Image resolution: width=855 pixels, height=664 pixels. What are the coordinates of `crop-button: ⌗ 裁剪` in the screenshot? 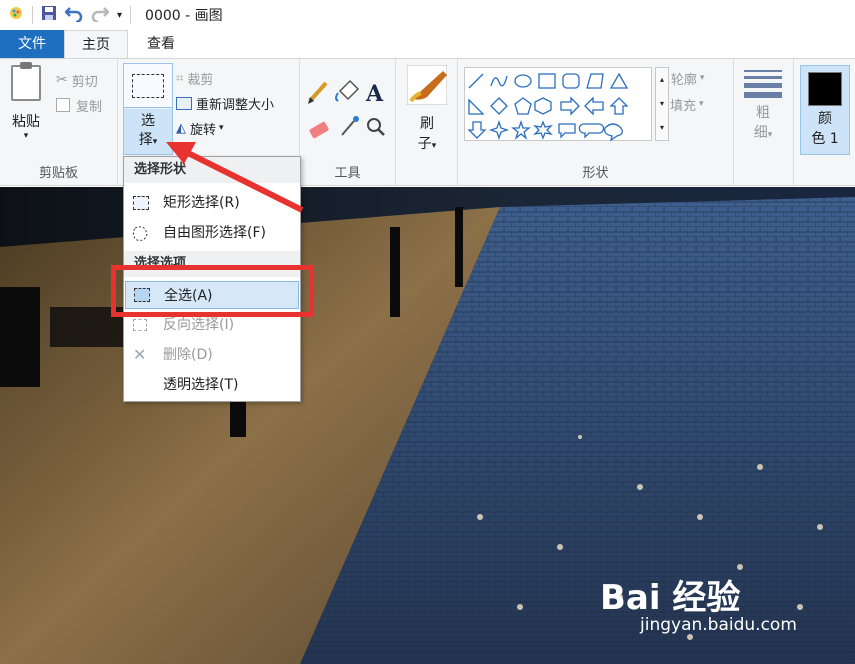 It's located at (194, 78).